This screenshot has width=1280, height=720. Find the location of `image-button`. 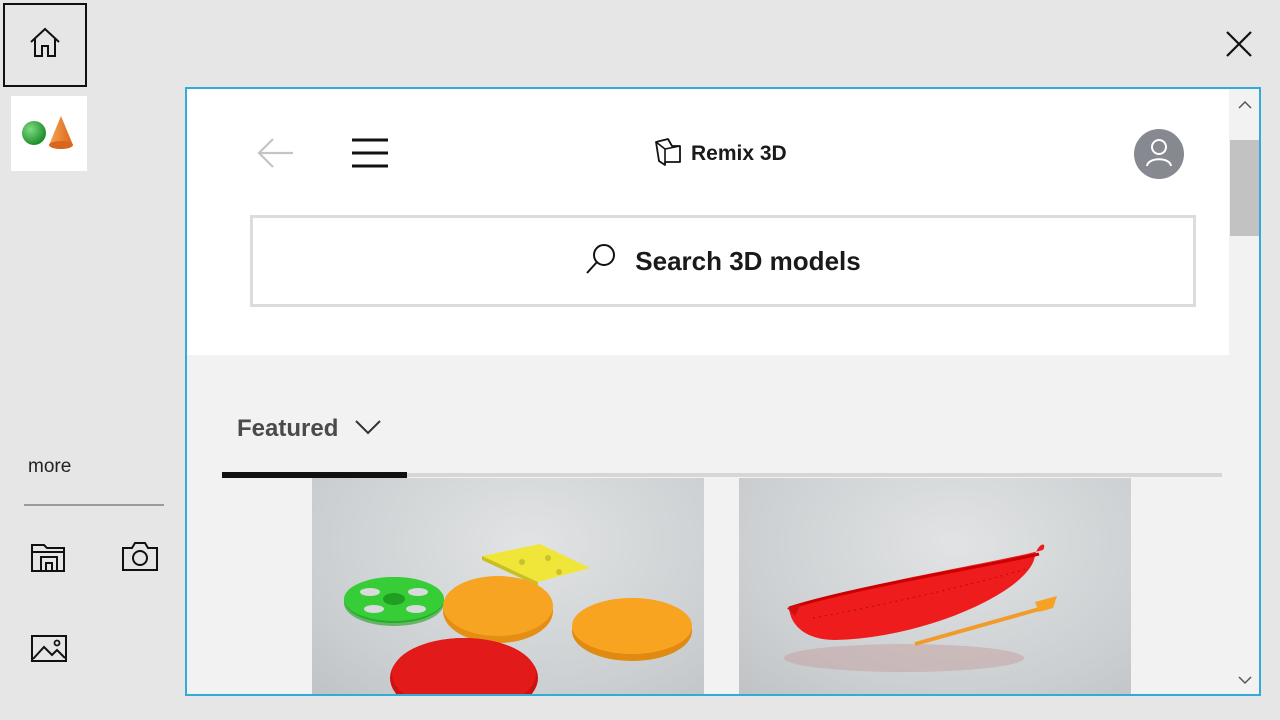

image-button is located at coordinates (49, 650).